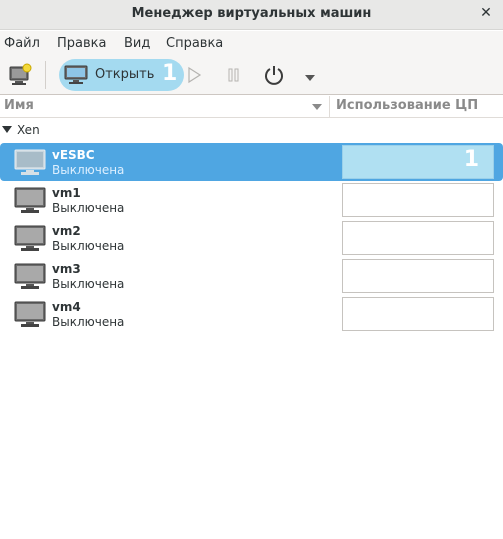 The image size is (503, 539). What do you see at coordinates (125, 74) in the screenshot?
I see `open-button-label: Открыть` at bounding box center [125, 74].